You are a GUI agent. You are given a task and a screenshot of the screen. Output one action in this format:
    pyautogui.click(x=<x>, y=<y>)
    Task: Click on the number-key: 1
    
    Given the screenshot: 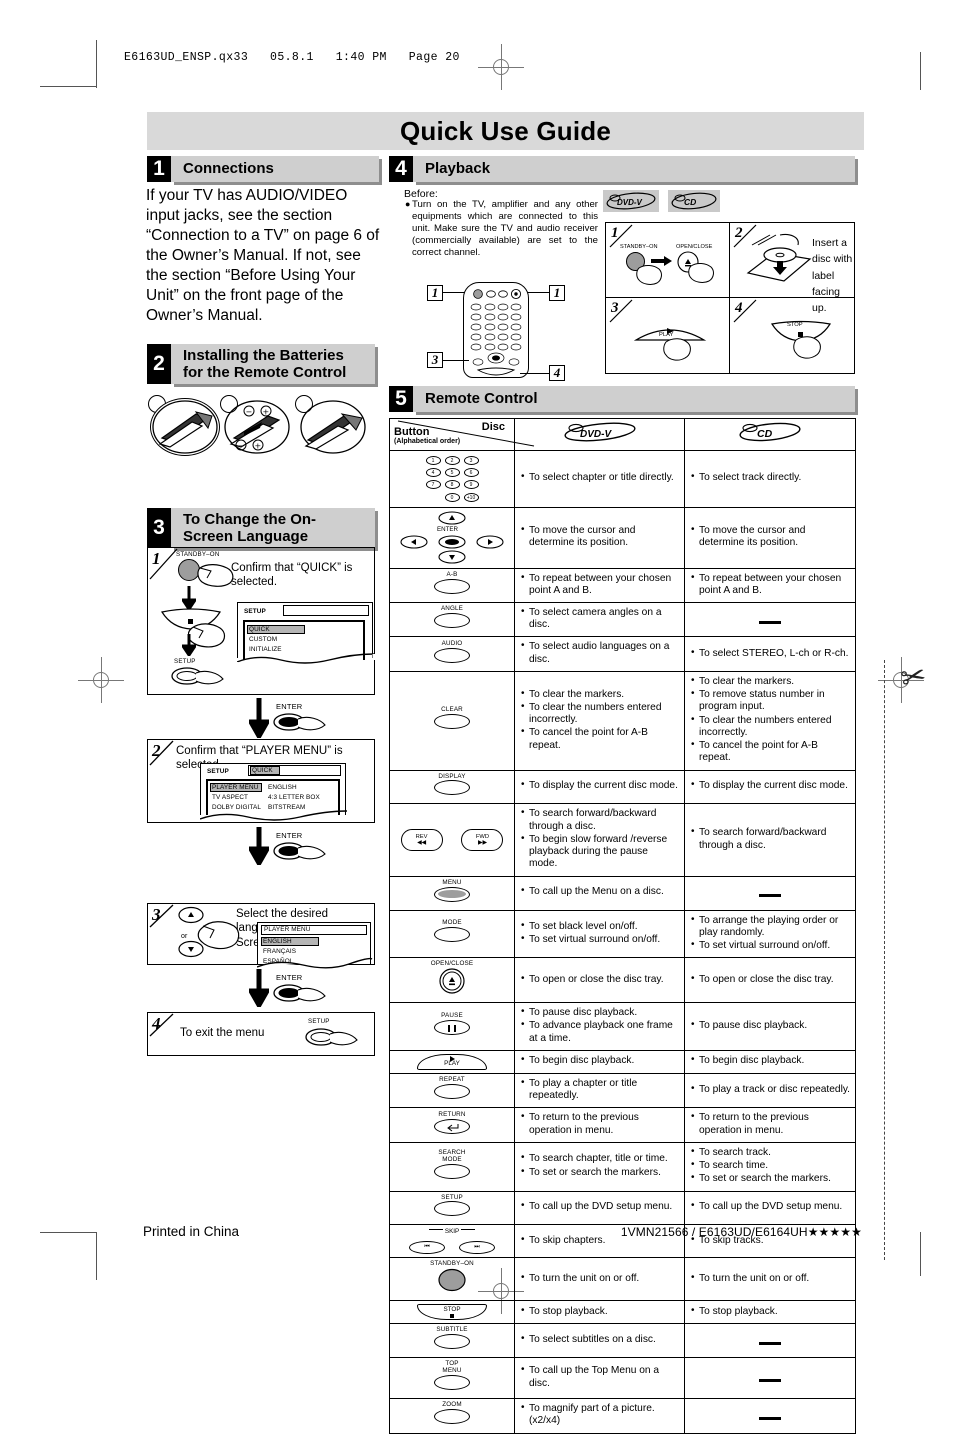 What is the action you would take?
    pyautogui.click(x=433, y=460)
    